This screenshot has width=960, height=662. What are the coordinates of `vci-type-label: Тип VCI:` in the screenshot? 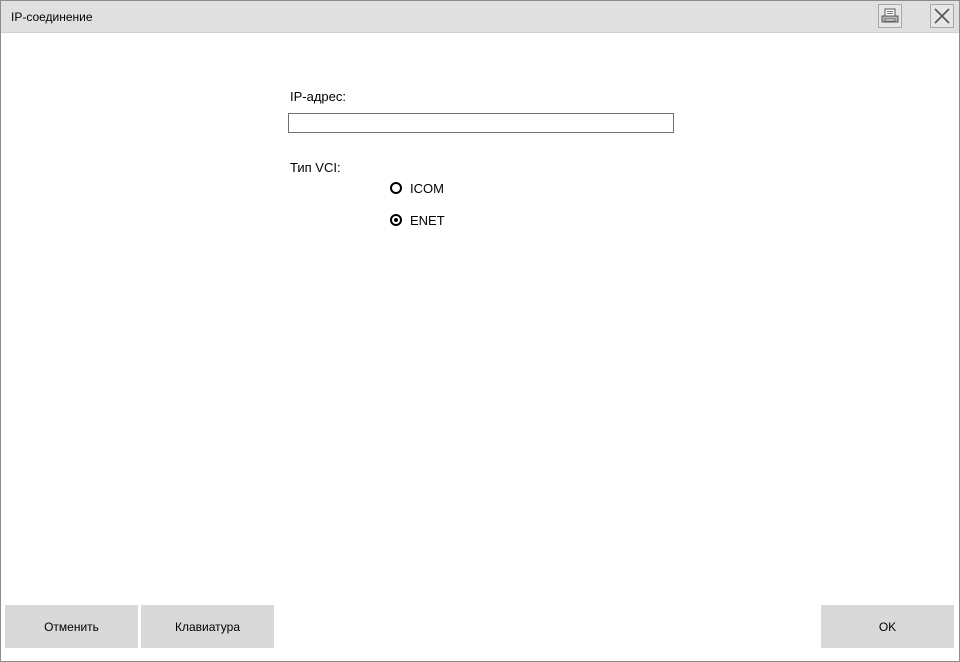 It's located at (315, 167).